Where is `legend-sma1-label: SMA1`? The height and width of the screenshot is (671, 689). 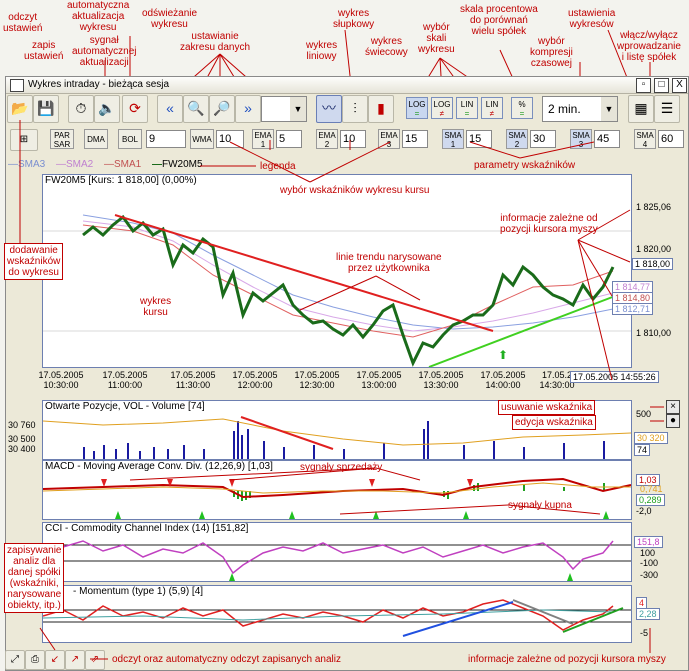
legend-sma1-label: SMA1 is located at coordinates (128, 164).